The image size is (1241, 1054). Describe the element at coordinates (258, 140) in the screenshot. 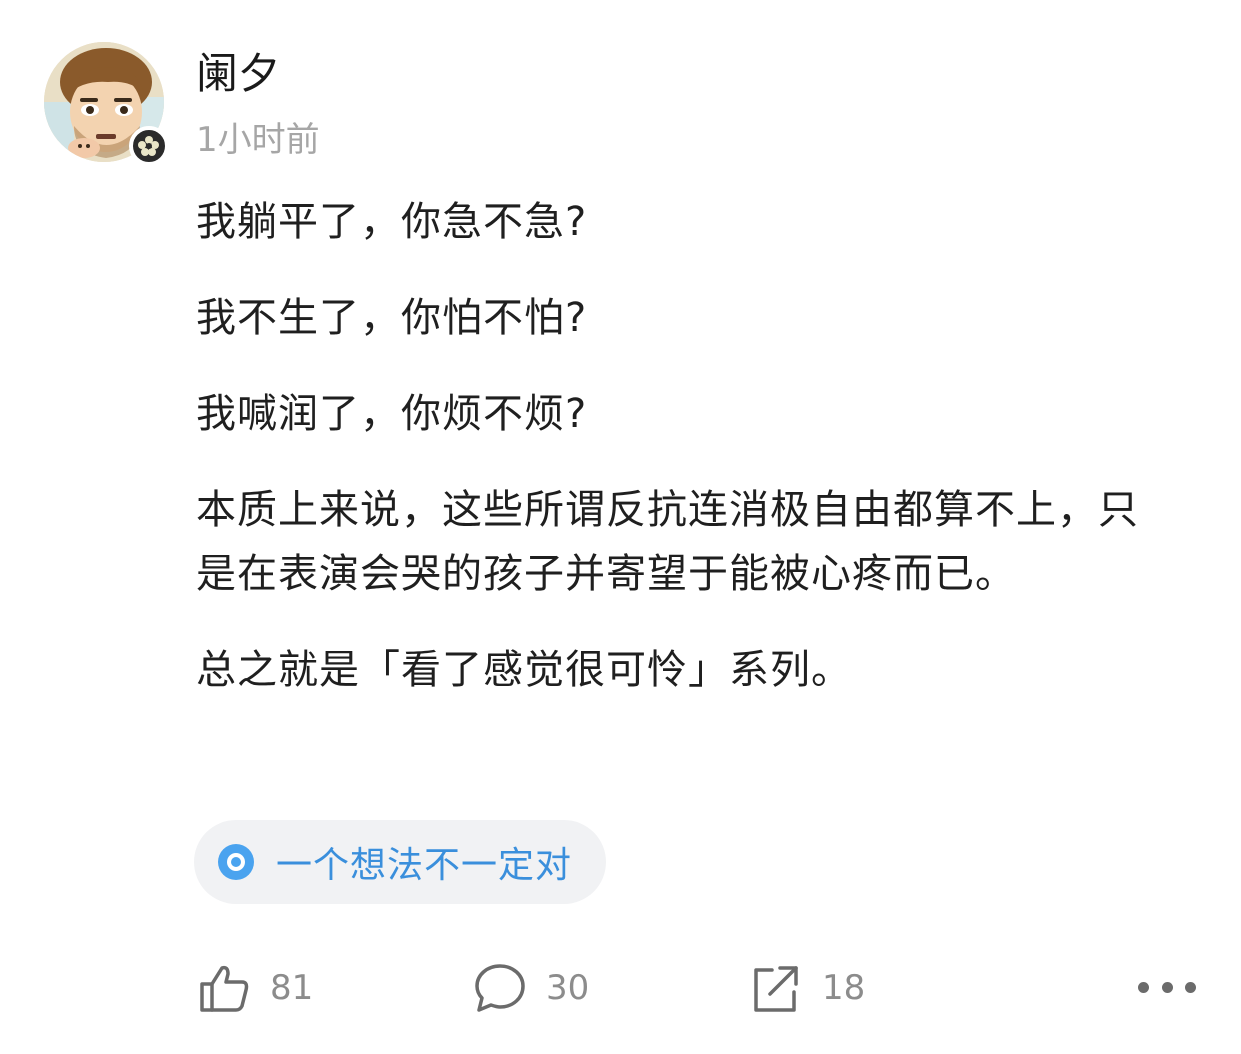

I see `post-timestamp: 1小时前` at that location.